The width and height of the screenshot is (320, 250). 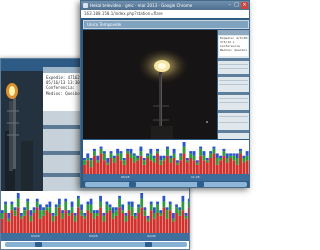 I want to click on minimize-icon: –, so click(x=229, y=5).